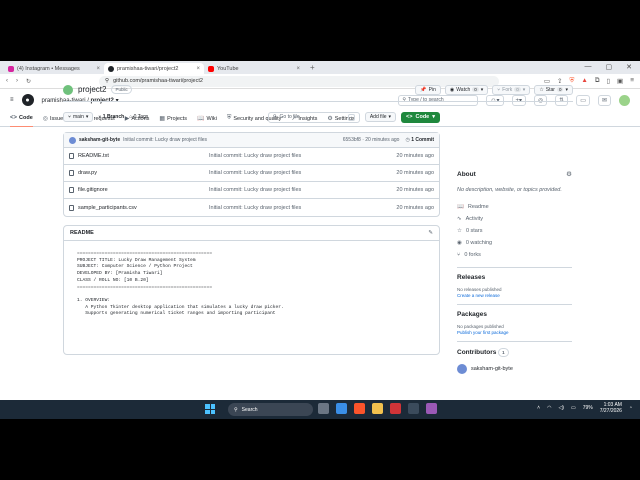 The height and width of the screenshot is (480, 640). Describe the element at coordinates (553, 89) in the screenshot. I see `star-button: ☆ Star 0 ▾` at that location.